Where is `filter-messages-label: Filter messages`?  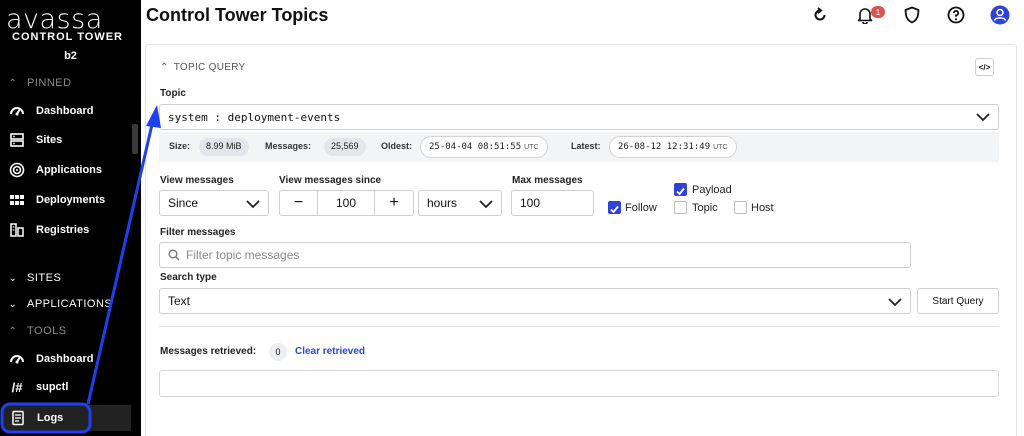 filter-messages-label: Filter messages is located at coordinates (198, 232).